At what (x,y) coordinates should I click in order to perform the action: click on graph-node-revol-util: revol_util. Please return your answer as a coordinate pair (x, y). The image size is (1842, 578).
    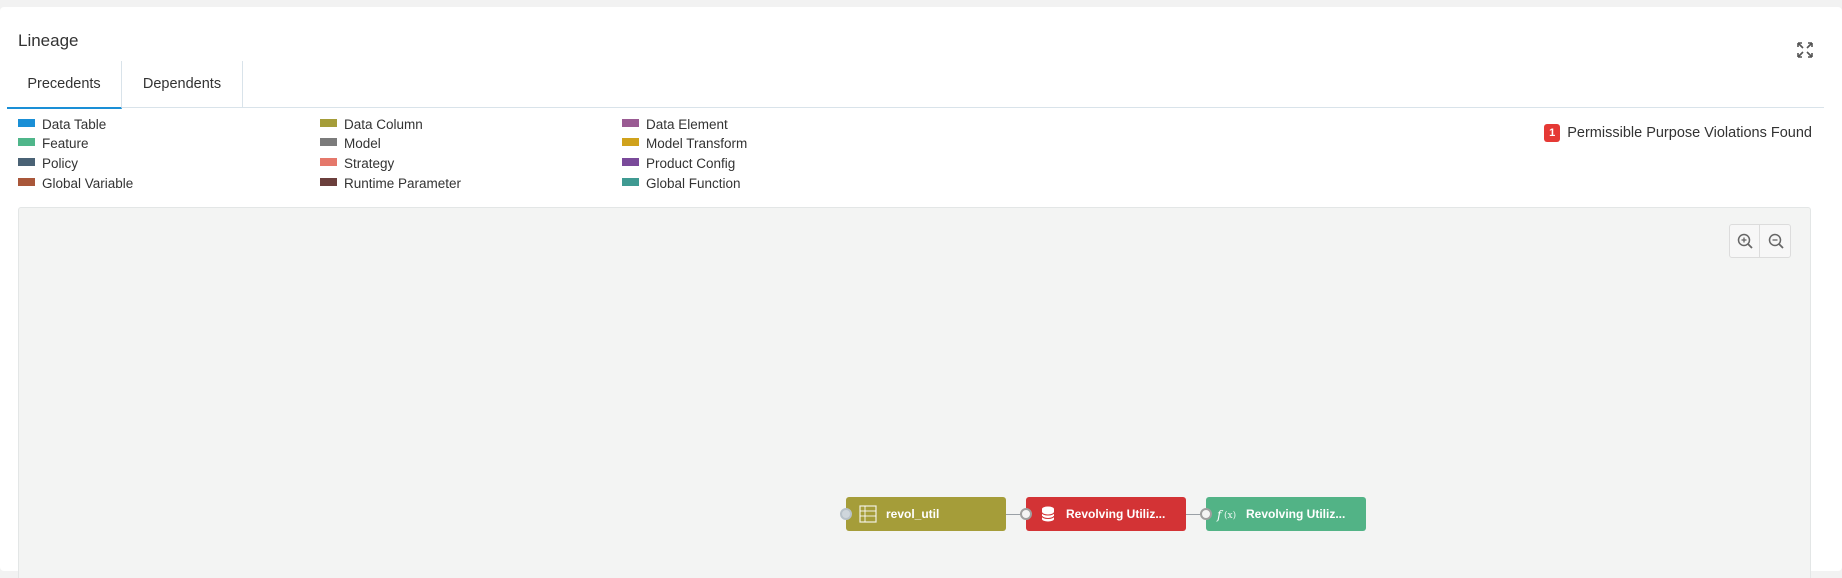
    Looking at the image, I should click on (923, 514).